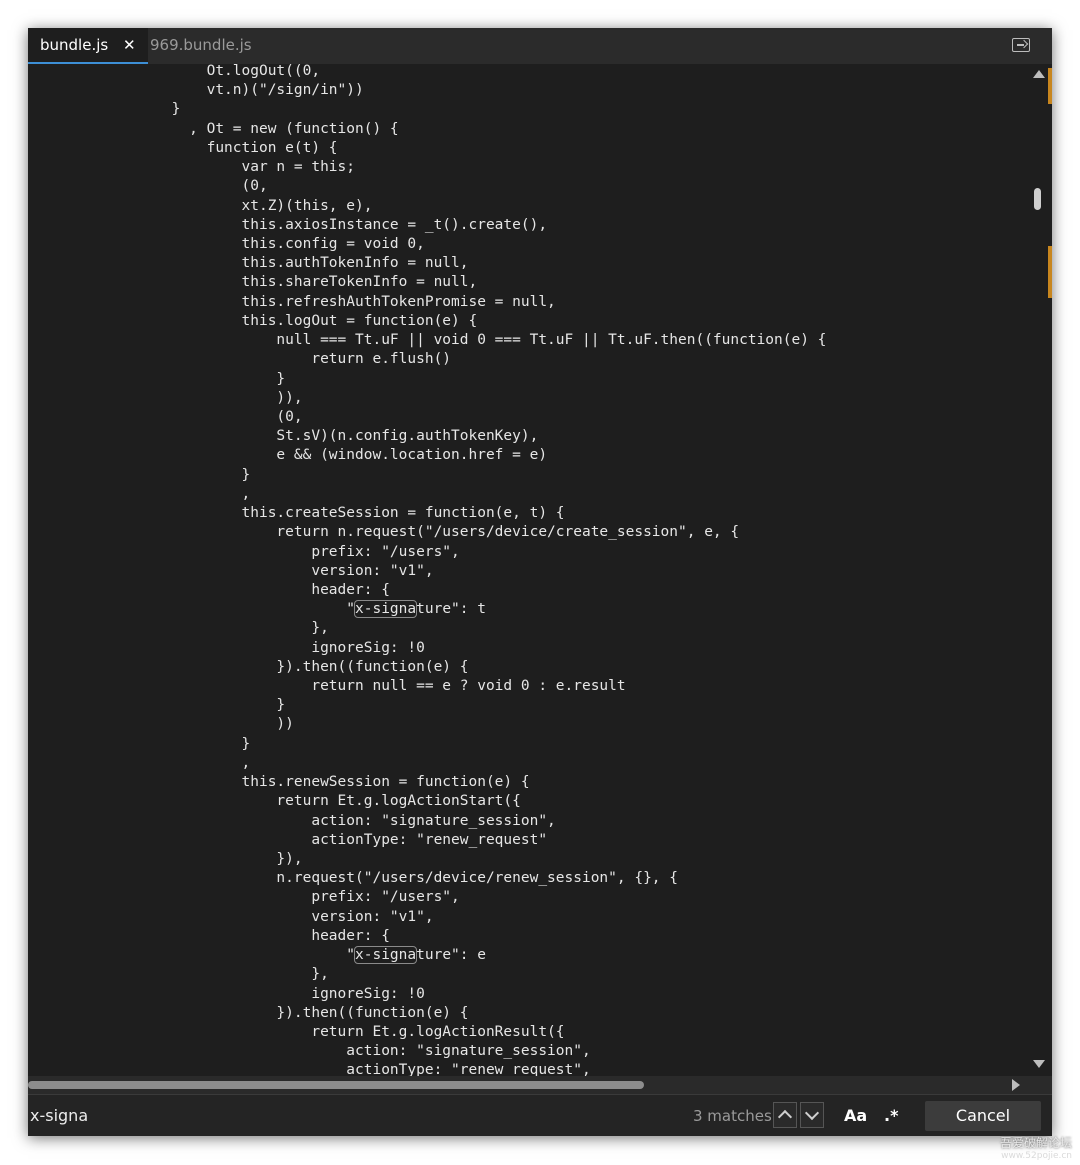  What do you see at coordinates (228, 243) in the screenshot?
I see `code-line: this.config = void 0,` at bounding box center [228, 243].